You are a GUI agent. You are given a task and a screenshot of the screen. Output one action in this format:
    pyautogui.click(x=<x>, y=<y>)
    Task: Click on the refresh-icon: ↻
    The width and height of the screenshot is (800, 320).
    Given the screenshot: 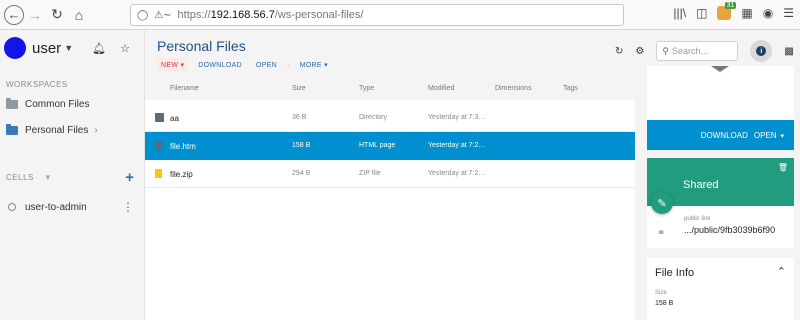 What is the action you would take?
    pyautogui.click(x=619, y=51)
    